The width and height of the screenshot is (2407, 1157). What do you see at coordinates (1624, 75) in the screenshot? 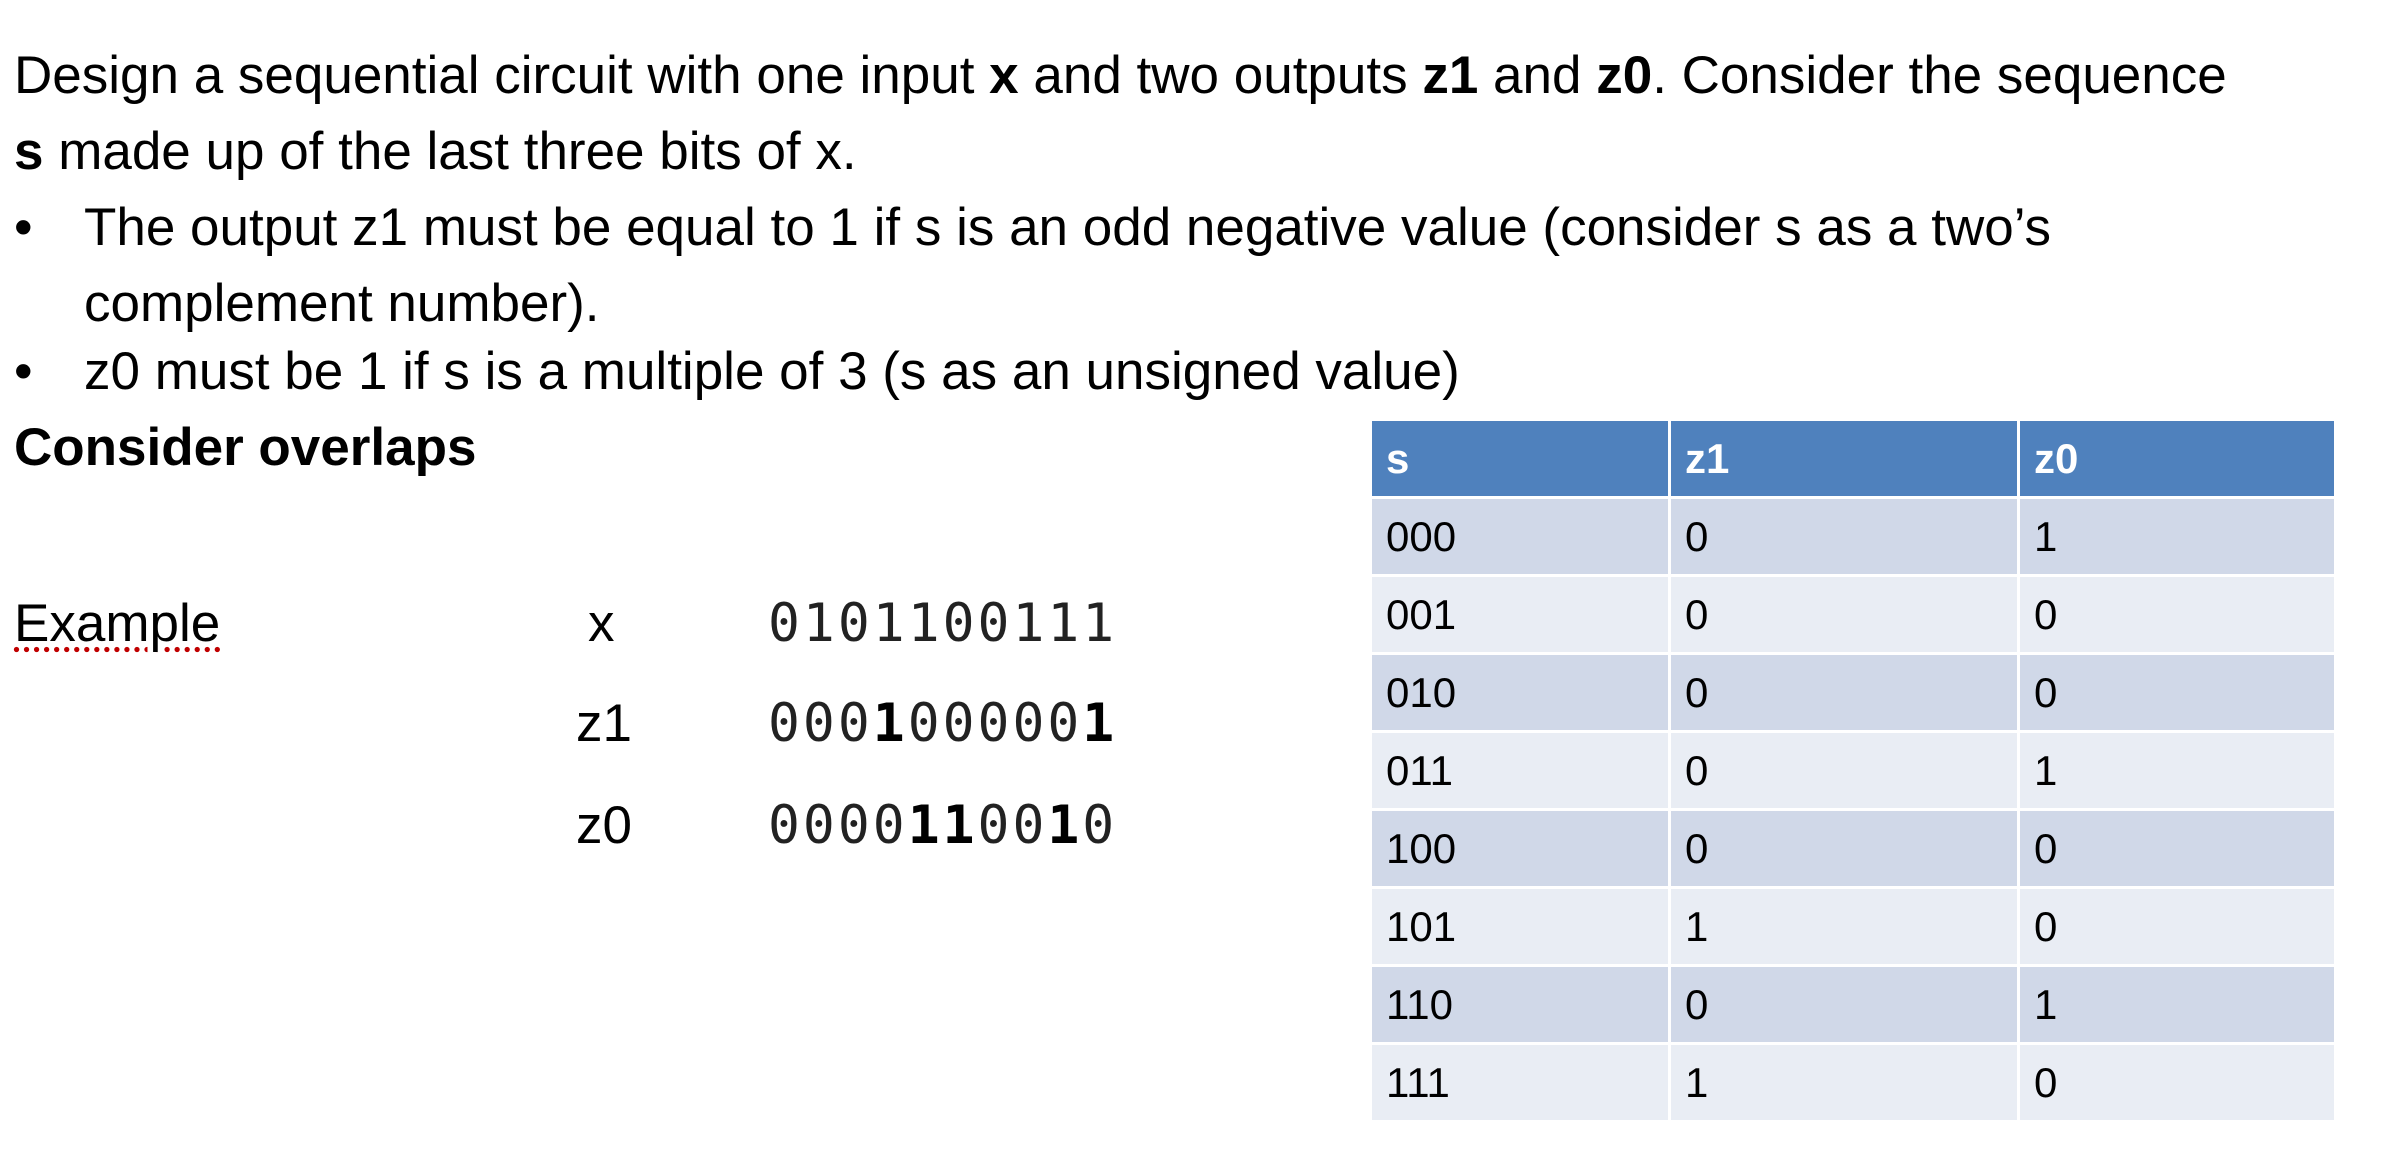
I see `output-z0-label: z0` at bounding box center [1624, 75].